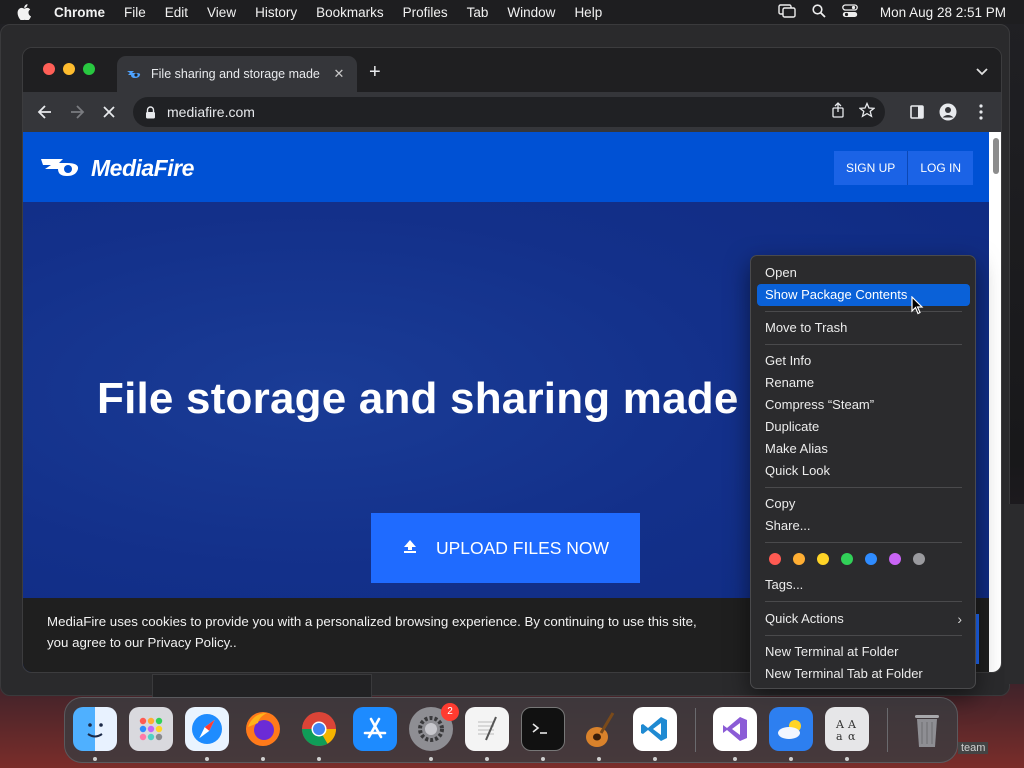  I want to click on menu-tab: Tab, so click(478, 12).